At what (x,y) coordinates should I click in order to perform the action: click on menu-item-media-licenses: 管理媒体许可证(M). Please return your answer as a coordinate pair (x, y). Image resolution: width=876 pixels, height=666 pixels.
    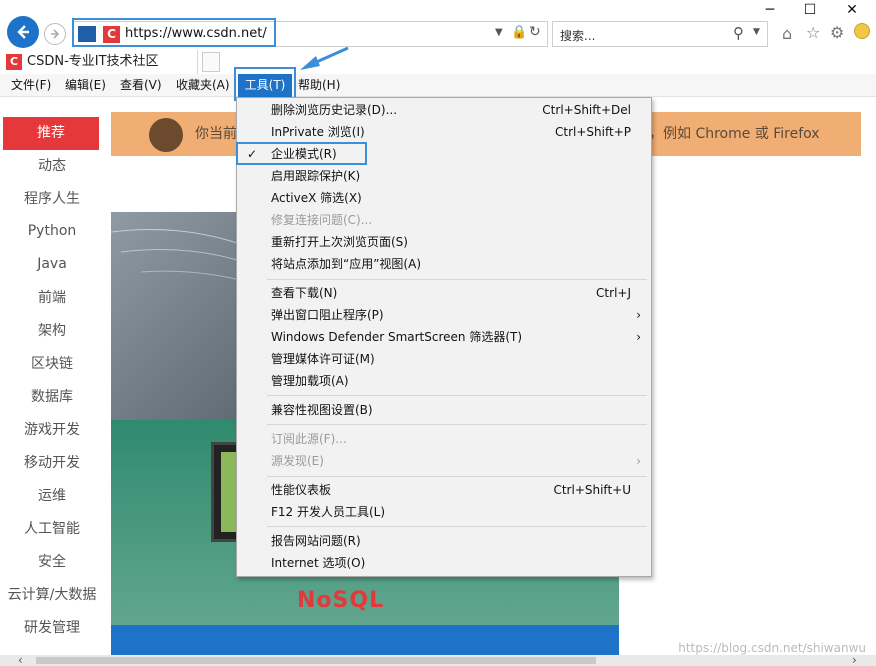
    Looking at the image, I should click on (444, 359).